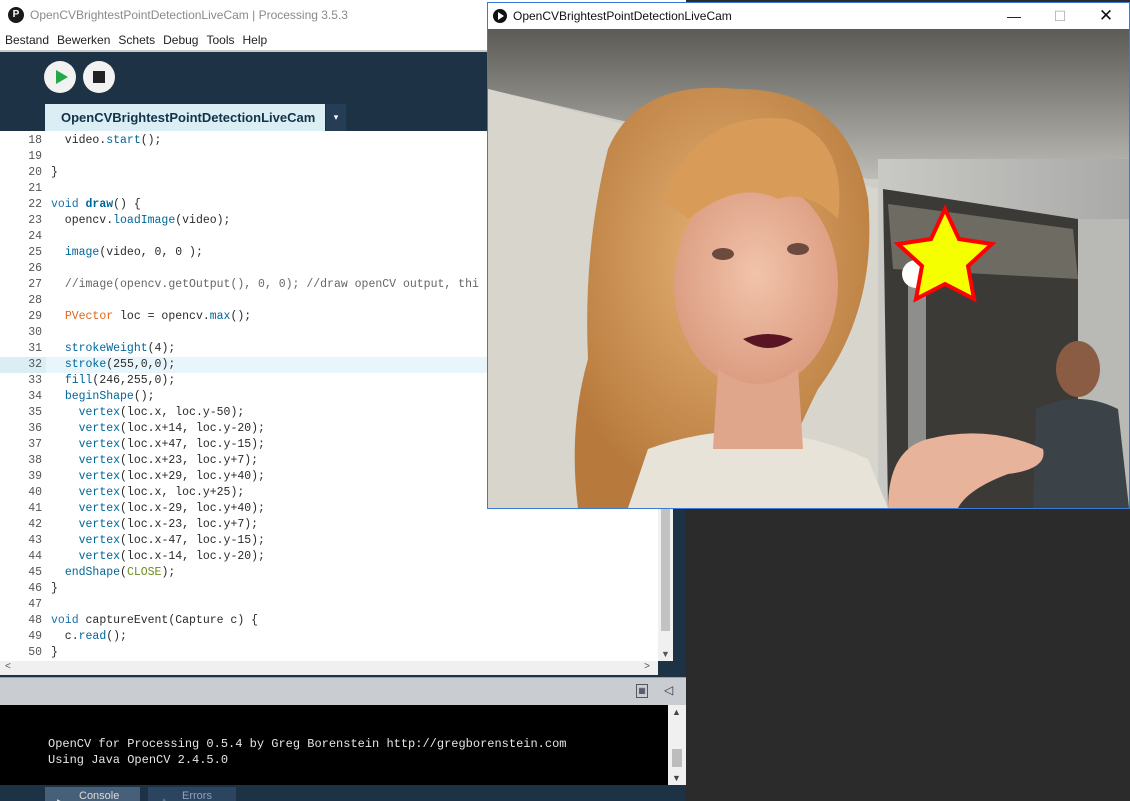  I want to click on processing-app-icon: P, so click(16, 15).